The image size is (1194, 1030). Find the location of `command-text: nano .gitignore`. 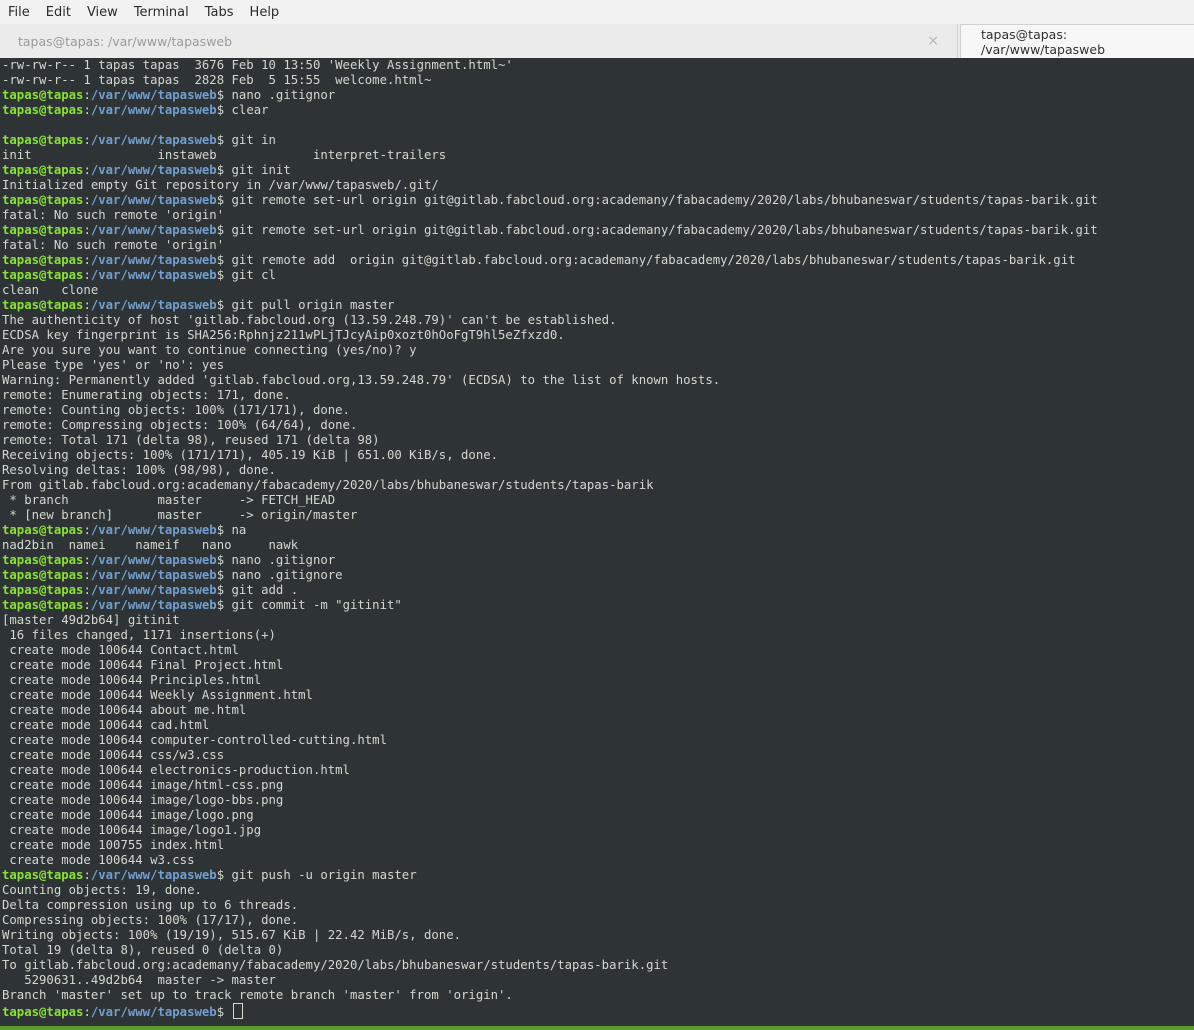

command-text: nano .gitignore is located at coordinates (283, 575).